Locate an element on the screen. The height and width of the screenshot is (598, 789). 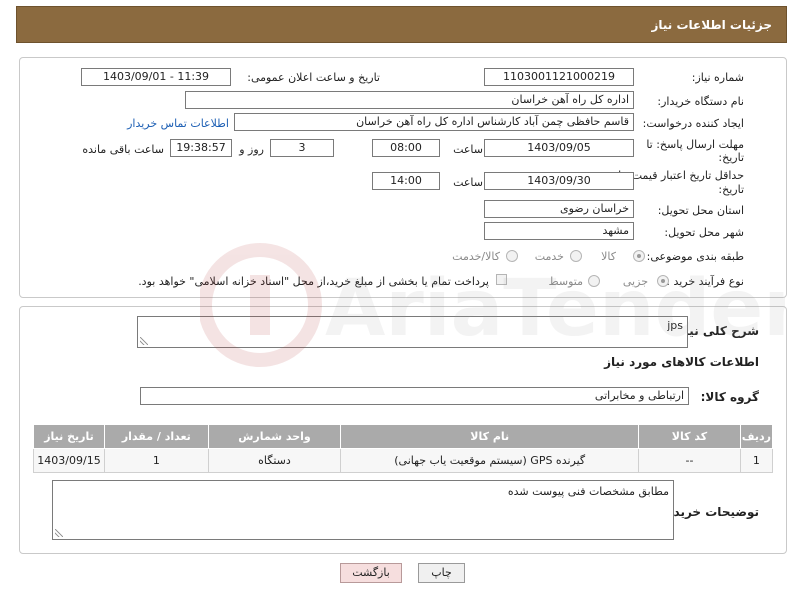
deadline-label: مهلت ارسال پاسخ: تا is located at coordinates (695, 144).